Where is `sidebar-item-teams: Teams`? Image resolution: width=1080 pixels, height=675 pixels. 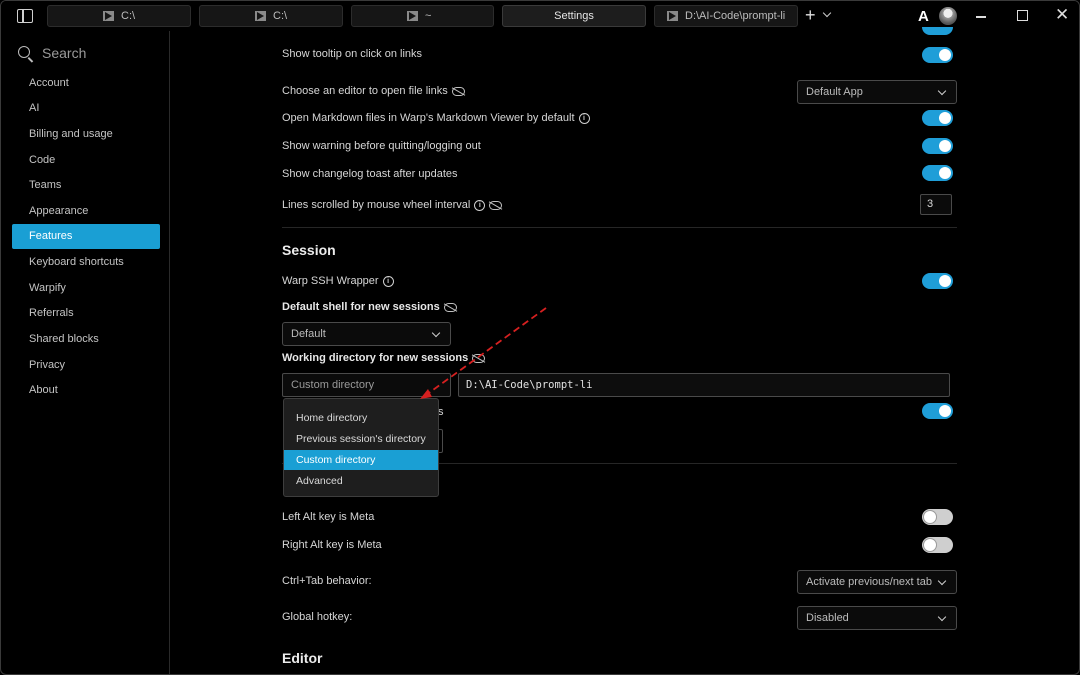
sidebar-item-teams: Teams is located at coordinates (86, 185).